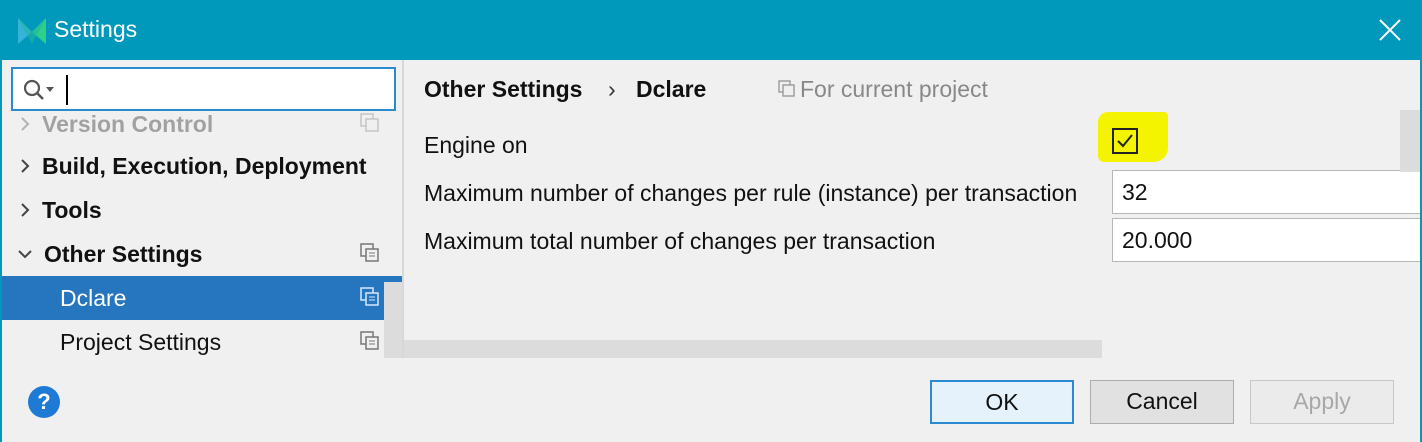  Describe the element at coordinates (72, 210) in the screenshot. I see `tree-item-label: Tools` at that location.